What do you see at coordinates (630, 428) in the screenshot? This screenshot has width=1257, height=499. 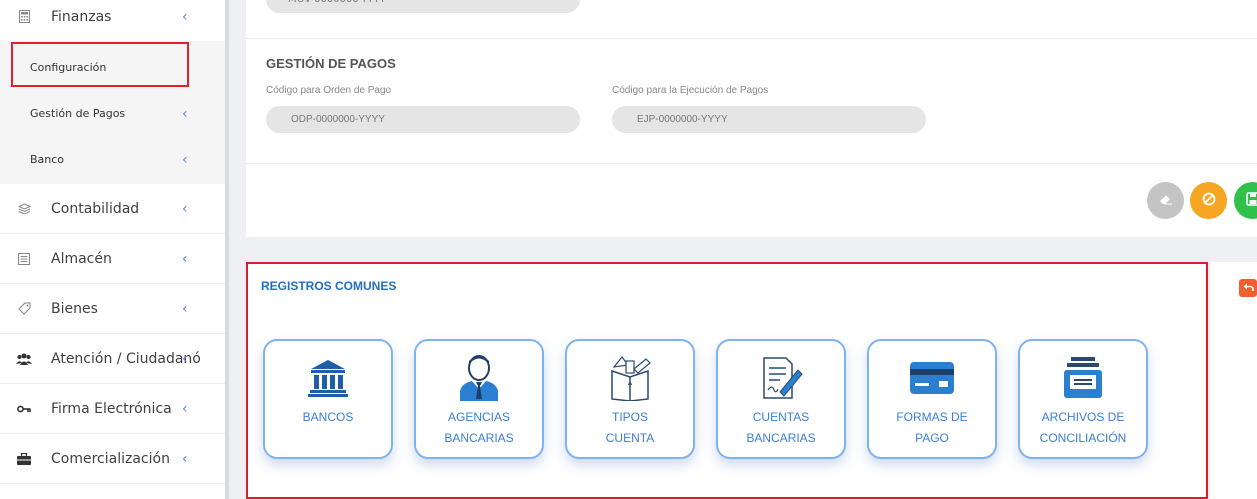 I see `card-label: TIPOS CUENTA` at bounding box center [630, 428].